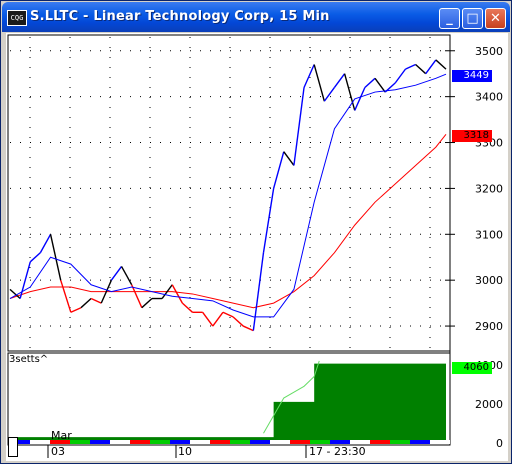 Image resolution: width=512 pixels, height=464 pixels. Describe the element at coordinates (185, 451) in the screenshot. I see `x-tick-label: 10` at that location.